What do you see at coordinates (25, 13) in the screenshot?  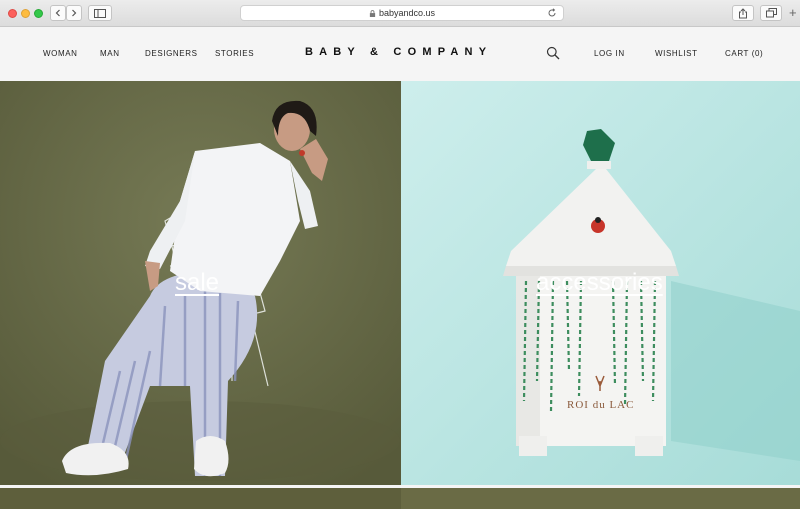 I see `minimize-window-button` at bounding box center [25, 13].